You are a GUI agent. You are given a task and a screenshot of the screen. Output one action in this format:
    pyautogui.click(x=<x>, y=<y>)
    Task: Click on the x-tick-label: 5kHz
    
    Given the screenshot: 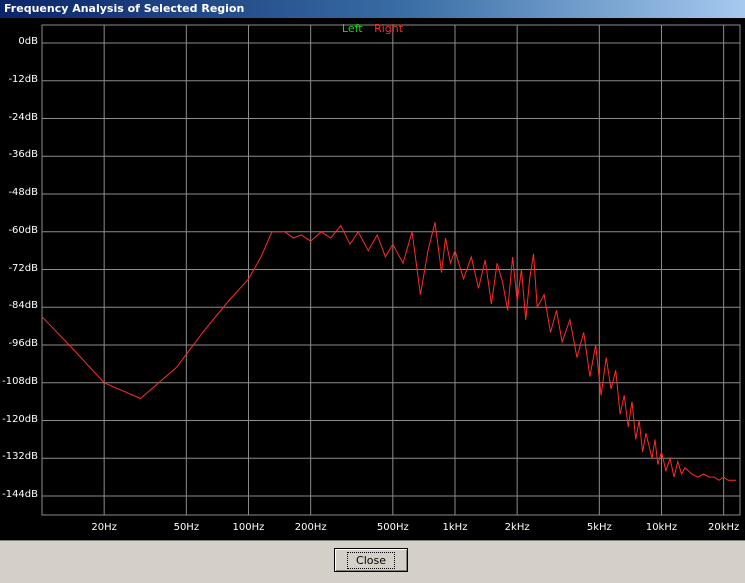 What is the action you would take?
    pyautogui.click(x=599, y=527)
    